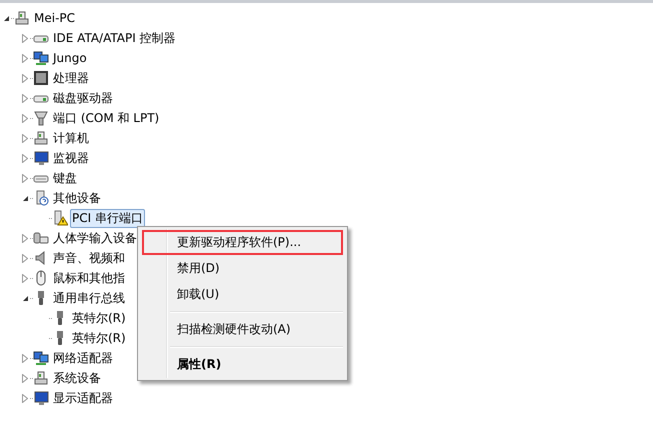  What do you see at coordinates (83, 98) in the screenshot?
I see `tree-item: 磁盘驱动器` at bounding box center [83, 98].